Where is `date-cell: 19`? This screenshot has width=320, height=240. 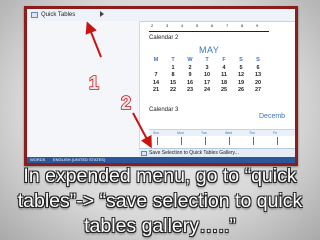 date-cell: 19 is located at coordinates (241, 82).